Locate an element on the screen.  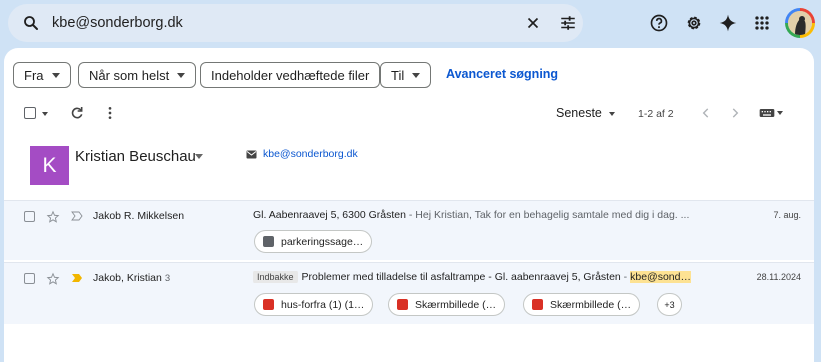
sender-name: Jakob R. Mikkelsen is located at coordinates (139, 216).